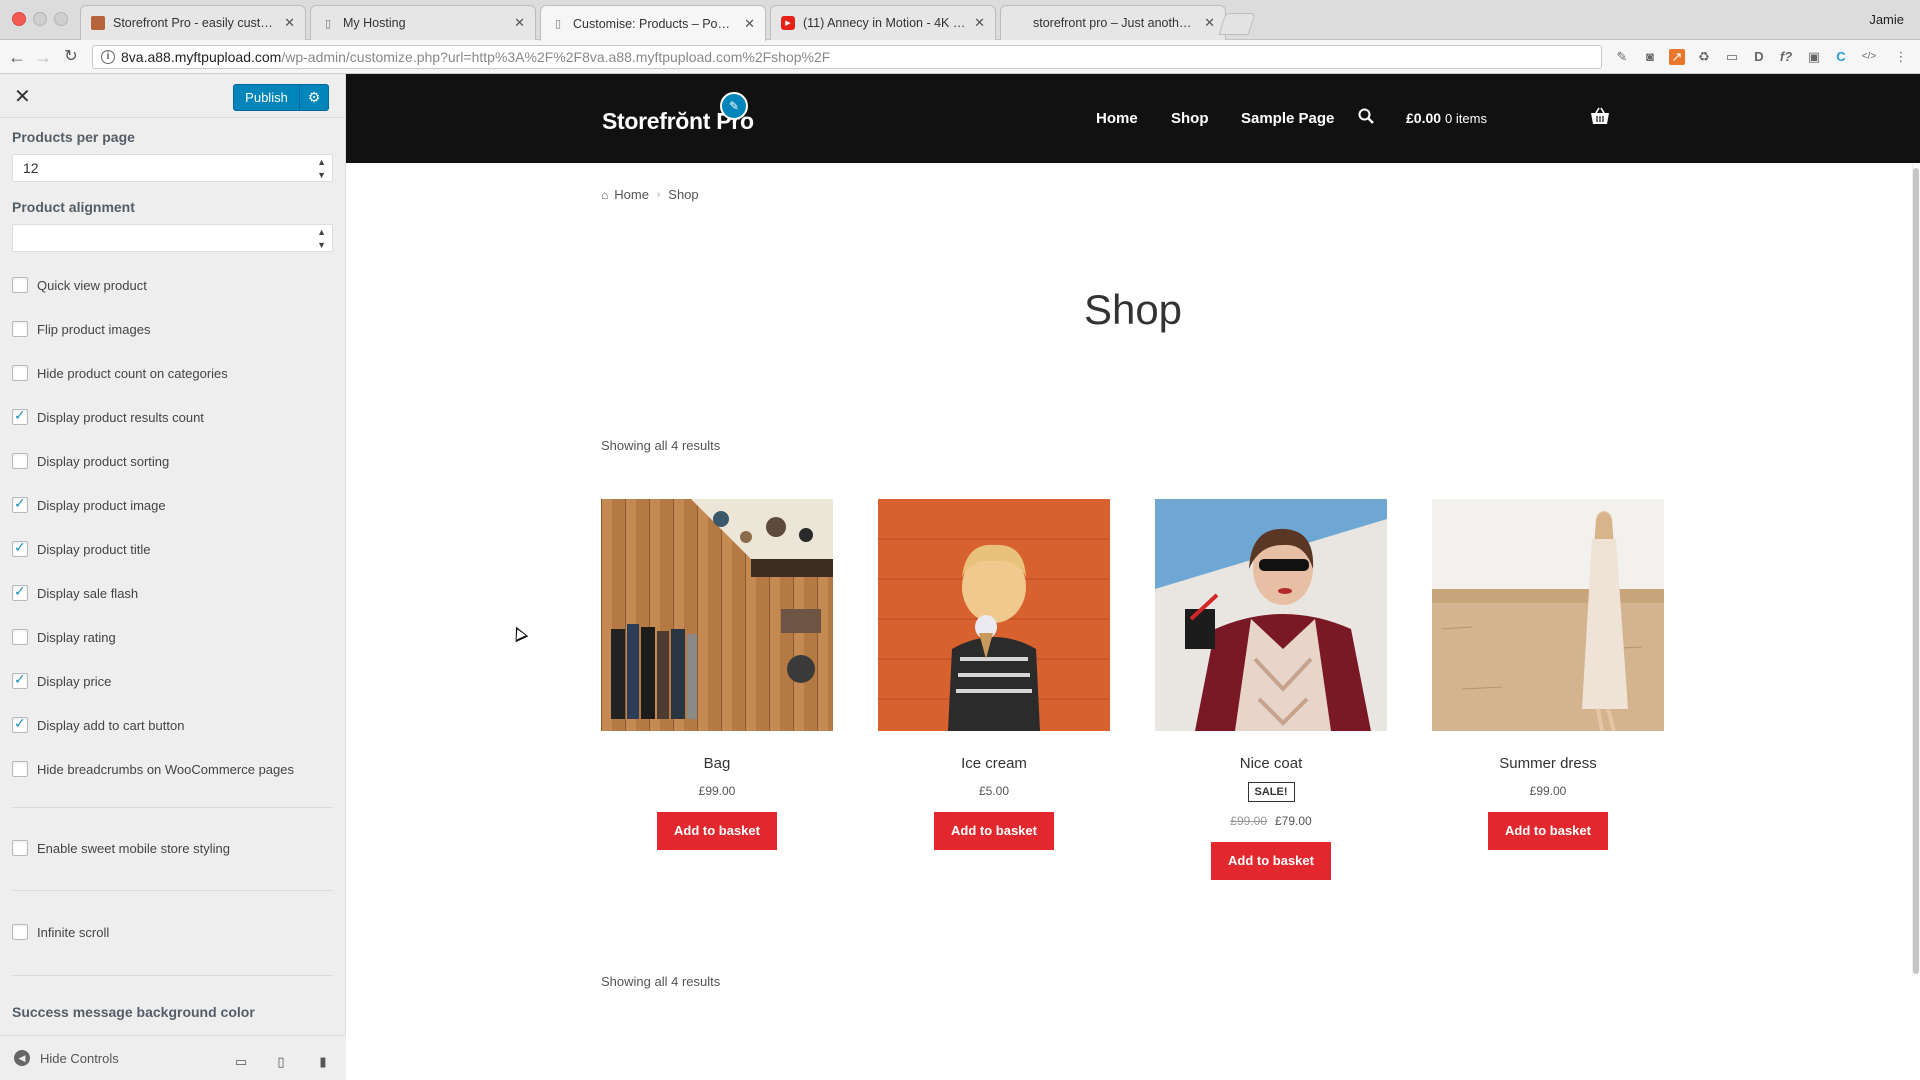 This screenshot has width=1920, height=1080. I want to click on products-per-page-label: Products per page, so click(73, 137).